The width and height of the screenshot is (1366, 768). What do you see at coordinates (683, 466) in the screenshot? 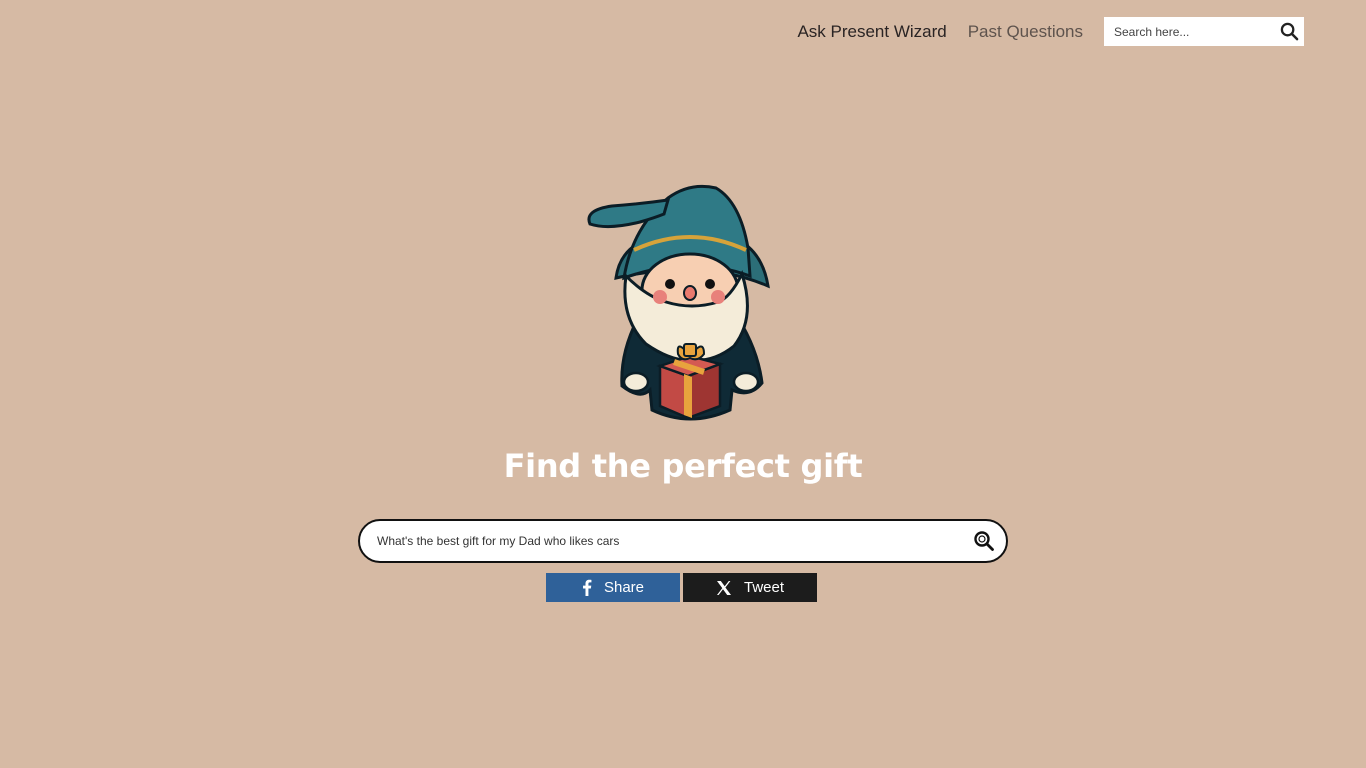
I see `page-headline: Find the perfect gift` at bounding box center [683, 466].